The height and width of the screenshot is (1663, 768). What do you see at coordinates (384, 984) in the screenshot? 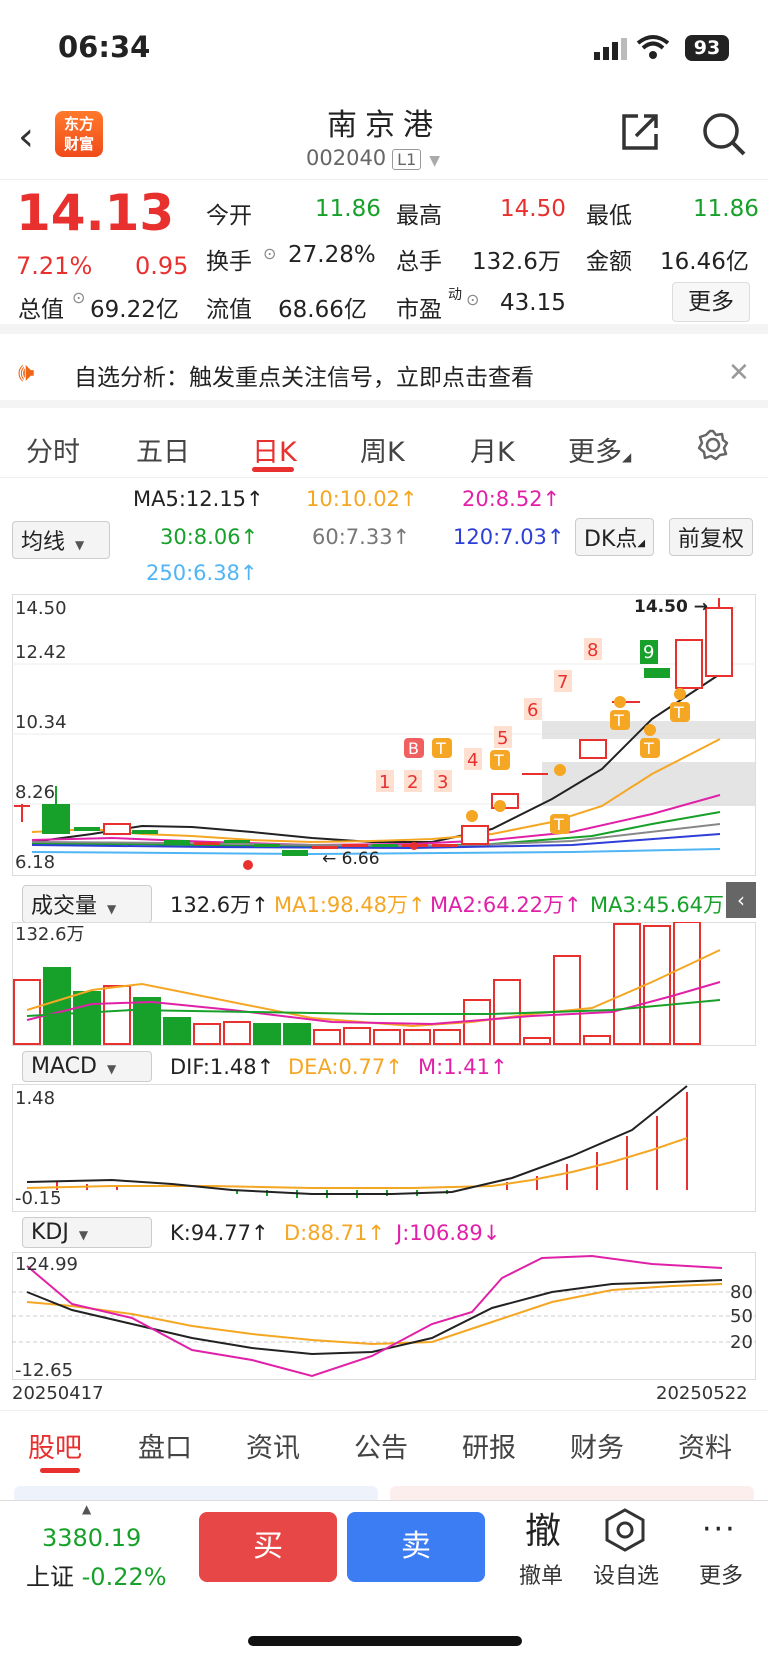
I see `volume-chart: 132.6万` at bounding box center [384, 984].